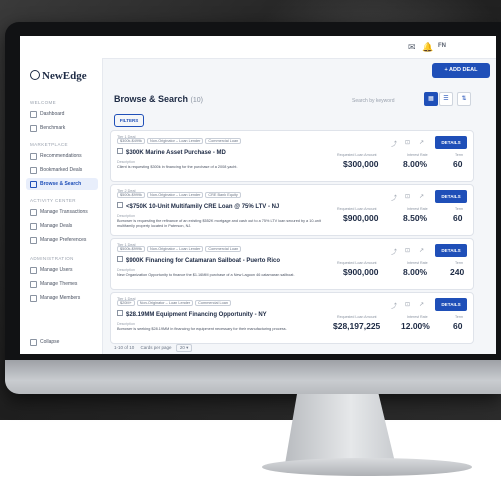  I want to click on sidebar-item-manage-themes: Manage Themes, so click(62, 284).